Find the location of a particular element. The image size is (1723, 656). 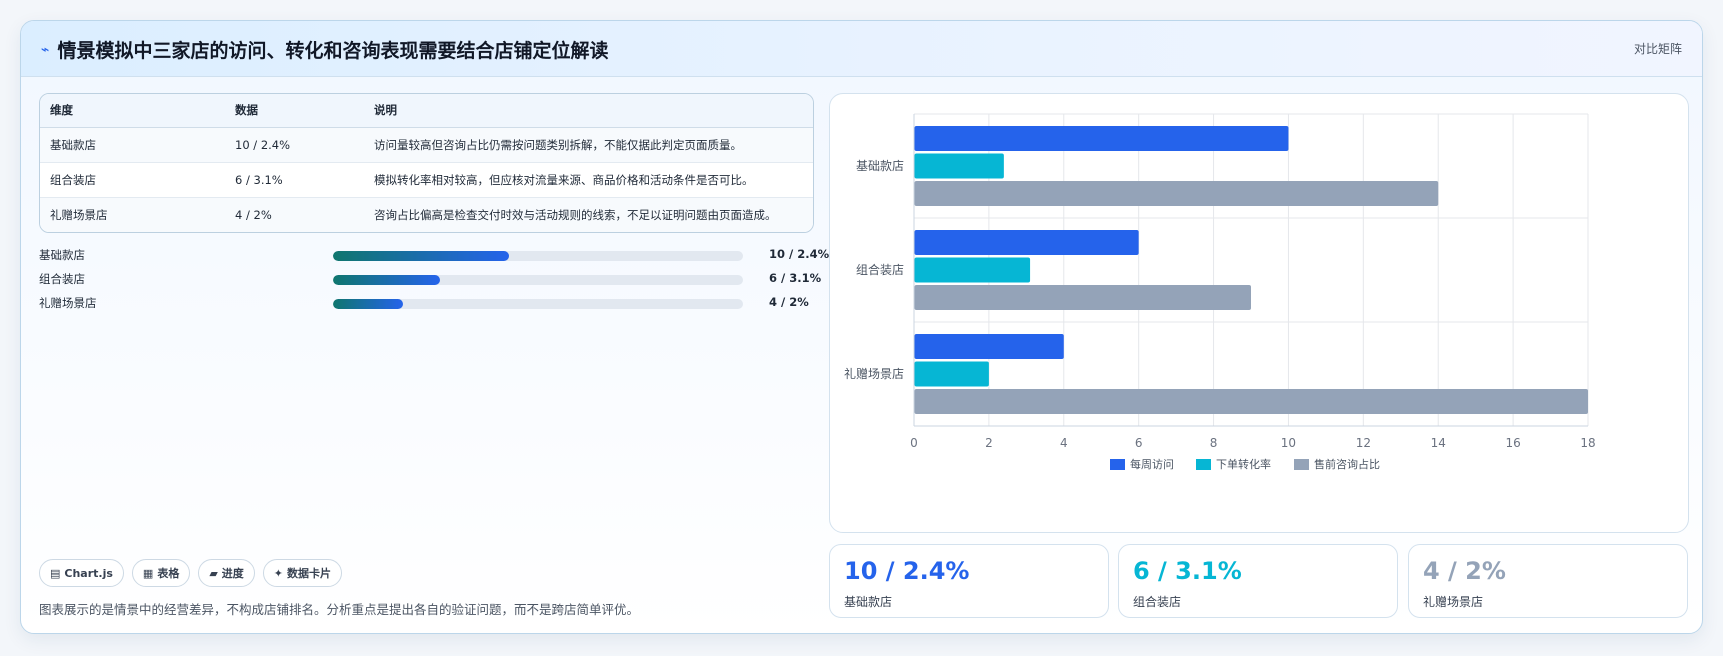

x-tick-label: 0 is located at coordinates (914, 443).